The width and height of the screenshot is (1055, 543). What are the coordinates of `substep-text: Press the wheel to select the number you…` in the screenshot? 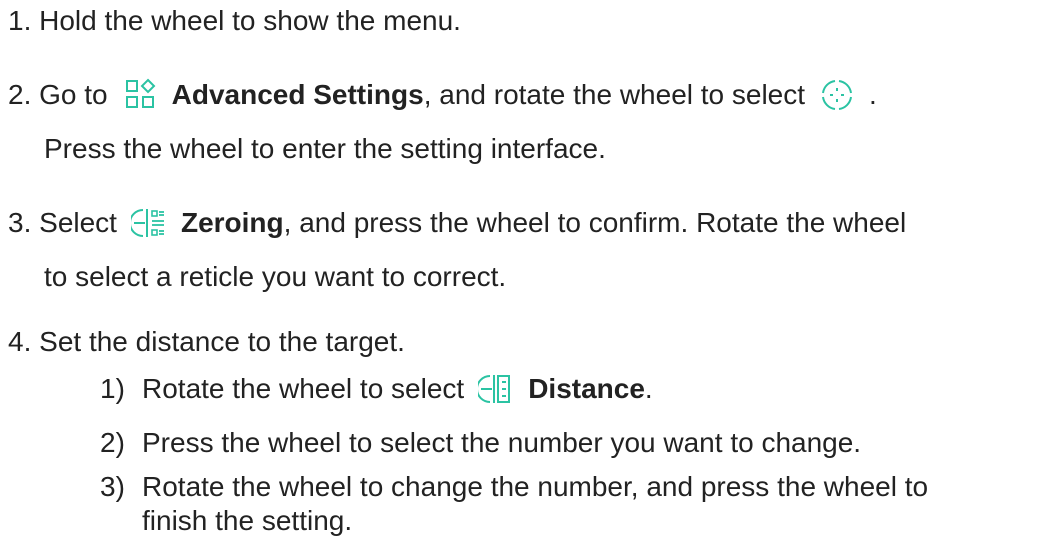 It's located at (502, 442).